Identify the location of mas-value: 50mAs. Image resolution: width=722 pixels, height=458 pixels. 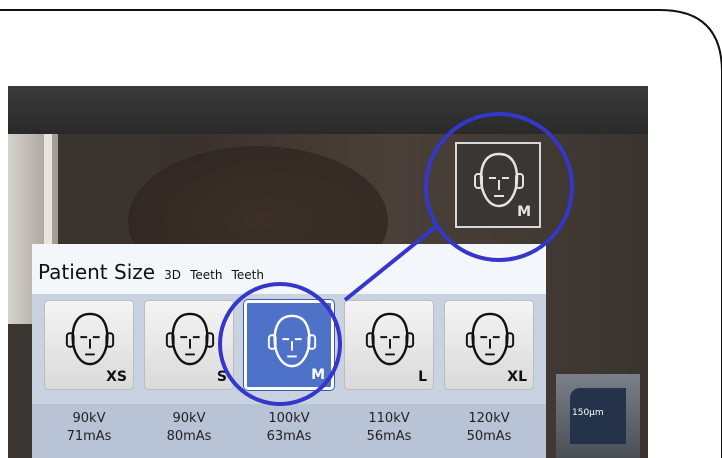
(489, 436).